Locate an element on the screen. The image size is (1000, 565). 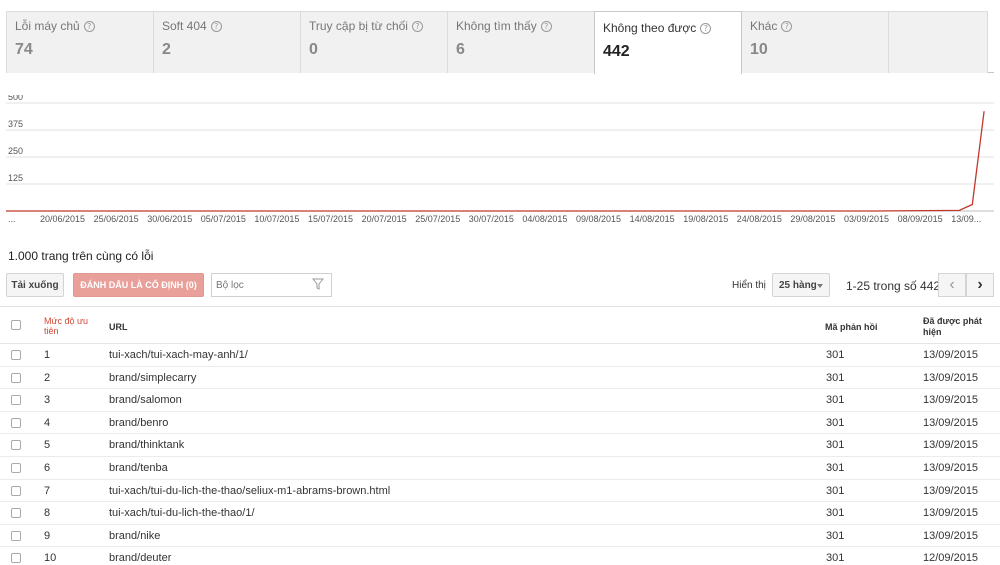
tab-not-found: Không tìm thấy? 6 is located at coordinates (521, 42).